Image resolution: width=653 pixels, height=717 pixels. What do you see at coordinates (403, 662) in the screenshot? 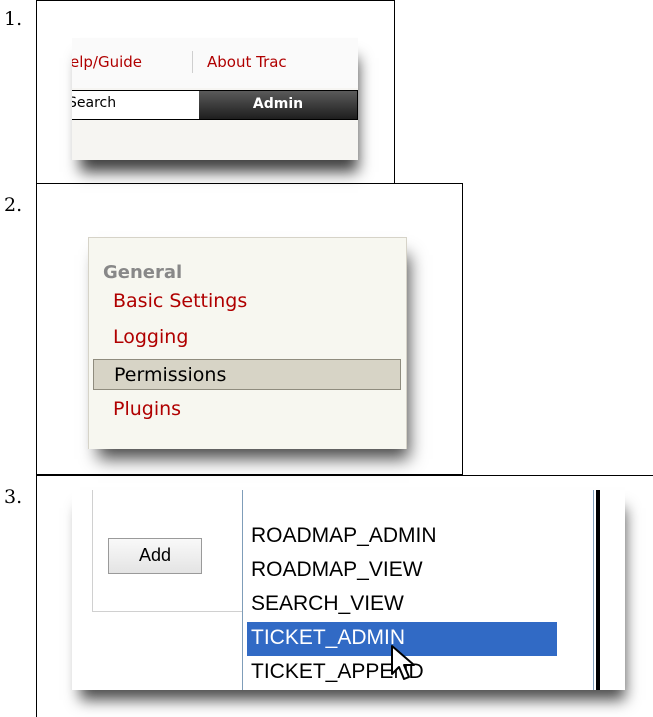
I see `mouse-pointer-icon` at bounding box center [403, 662].